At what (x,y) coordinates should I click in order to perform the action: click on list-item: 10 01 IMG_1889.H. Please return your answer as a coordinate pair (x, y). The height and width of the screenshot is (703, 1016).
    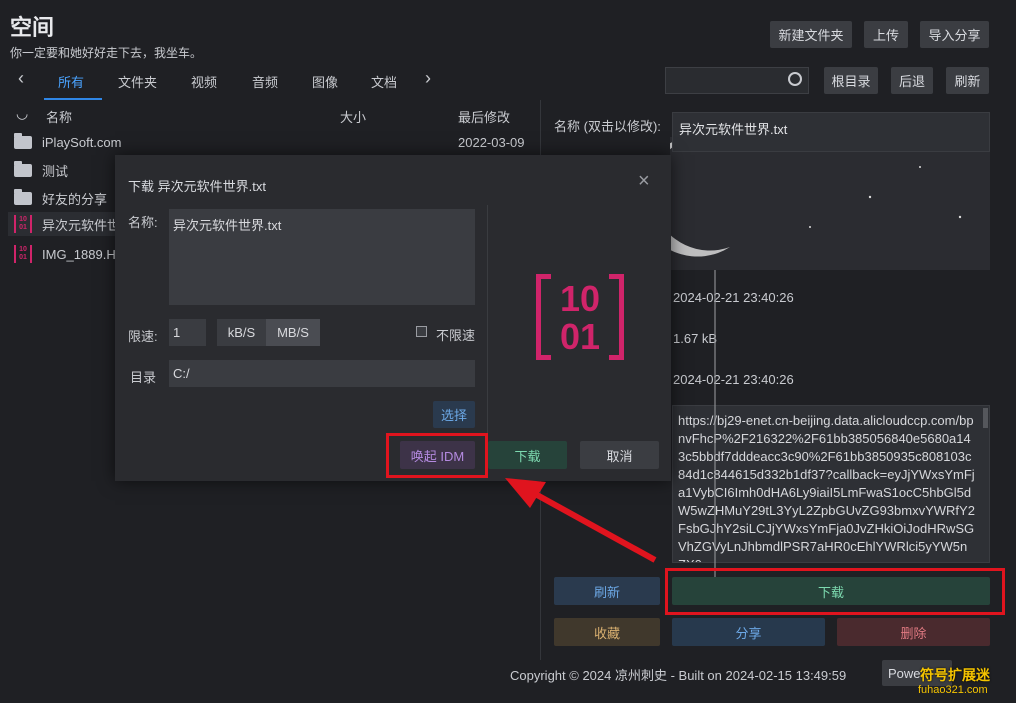
    Looking at the image, I should click on (65, 254).